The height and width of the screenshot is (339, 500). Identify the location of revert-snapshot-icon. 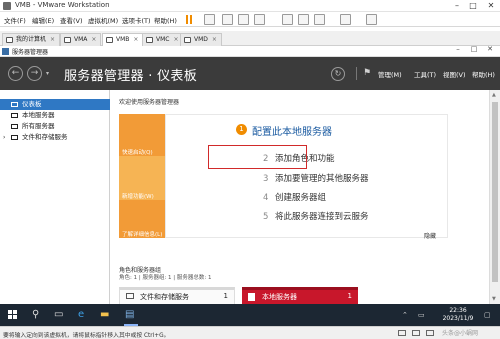
(243, 19).